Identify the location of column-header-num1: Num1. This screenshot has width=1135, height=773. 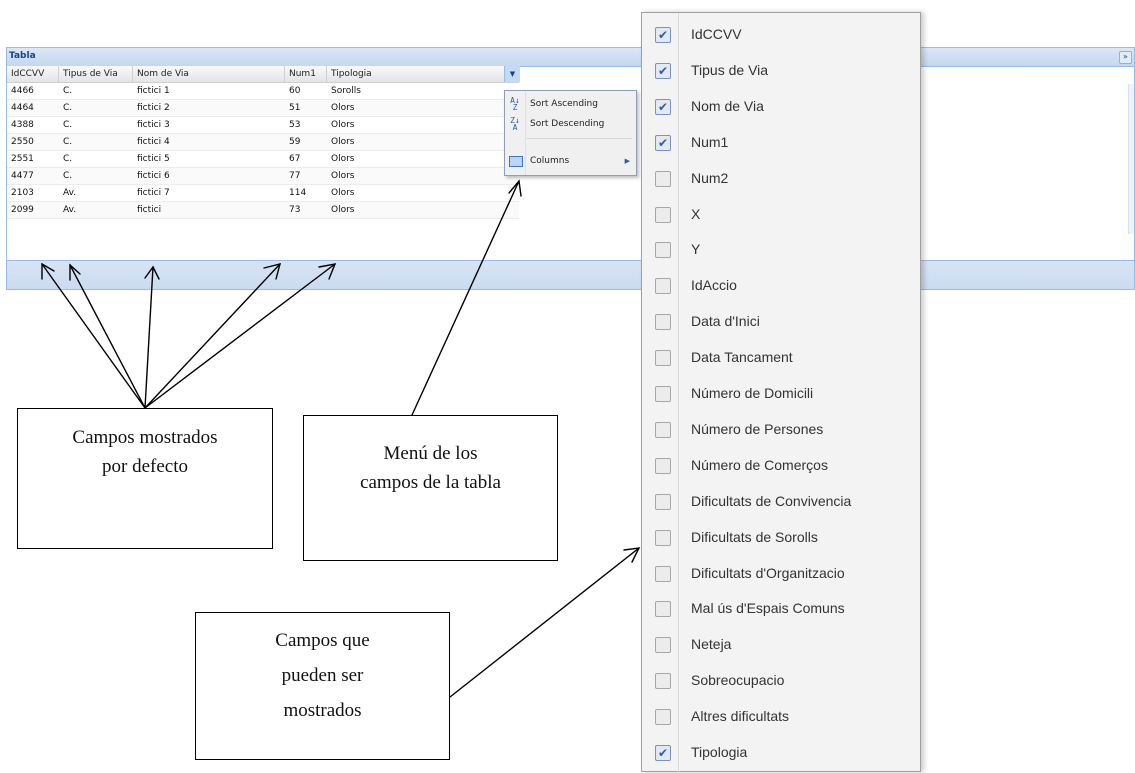
(306, 74).